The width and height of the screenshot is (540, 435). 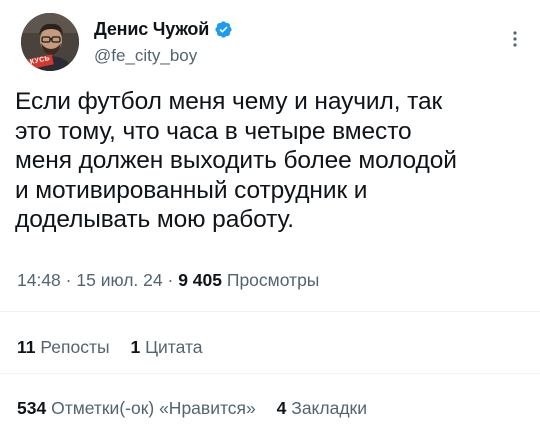 What do you see at coordinates (75, 347) in the screenshot?
I see `reposts-label: Репосты` at bounding box center [75, 347].